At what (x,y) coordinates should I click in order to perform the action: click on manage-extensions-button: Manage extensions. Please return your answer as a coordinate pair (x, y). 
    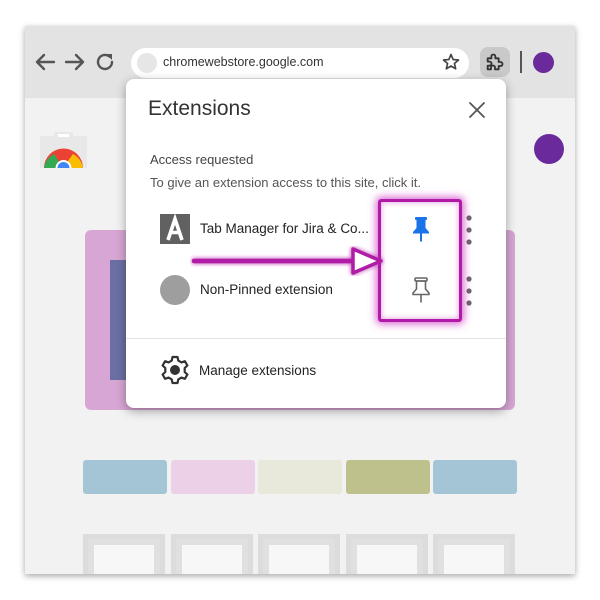
    Looking at the image, I should click on (316, 370).